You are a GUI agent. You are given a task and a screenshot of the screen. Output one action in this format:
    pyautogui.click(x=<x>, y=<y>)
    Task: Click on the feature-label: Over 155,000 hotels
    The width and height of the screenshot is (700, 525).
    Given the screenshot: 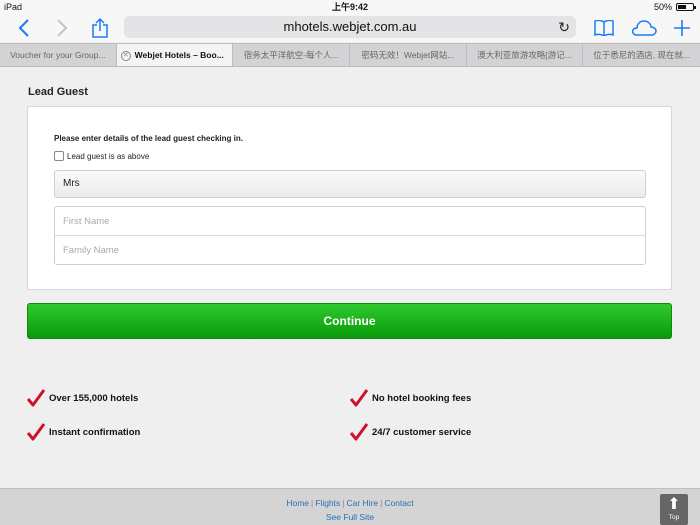 What is the action you would take?
    pyautogui.click(x=94, y=398)
    